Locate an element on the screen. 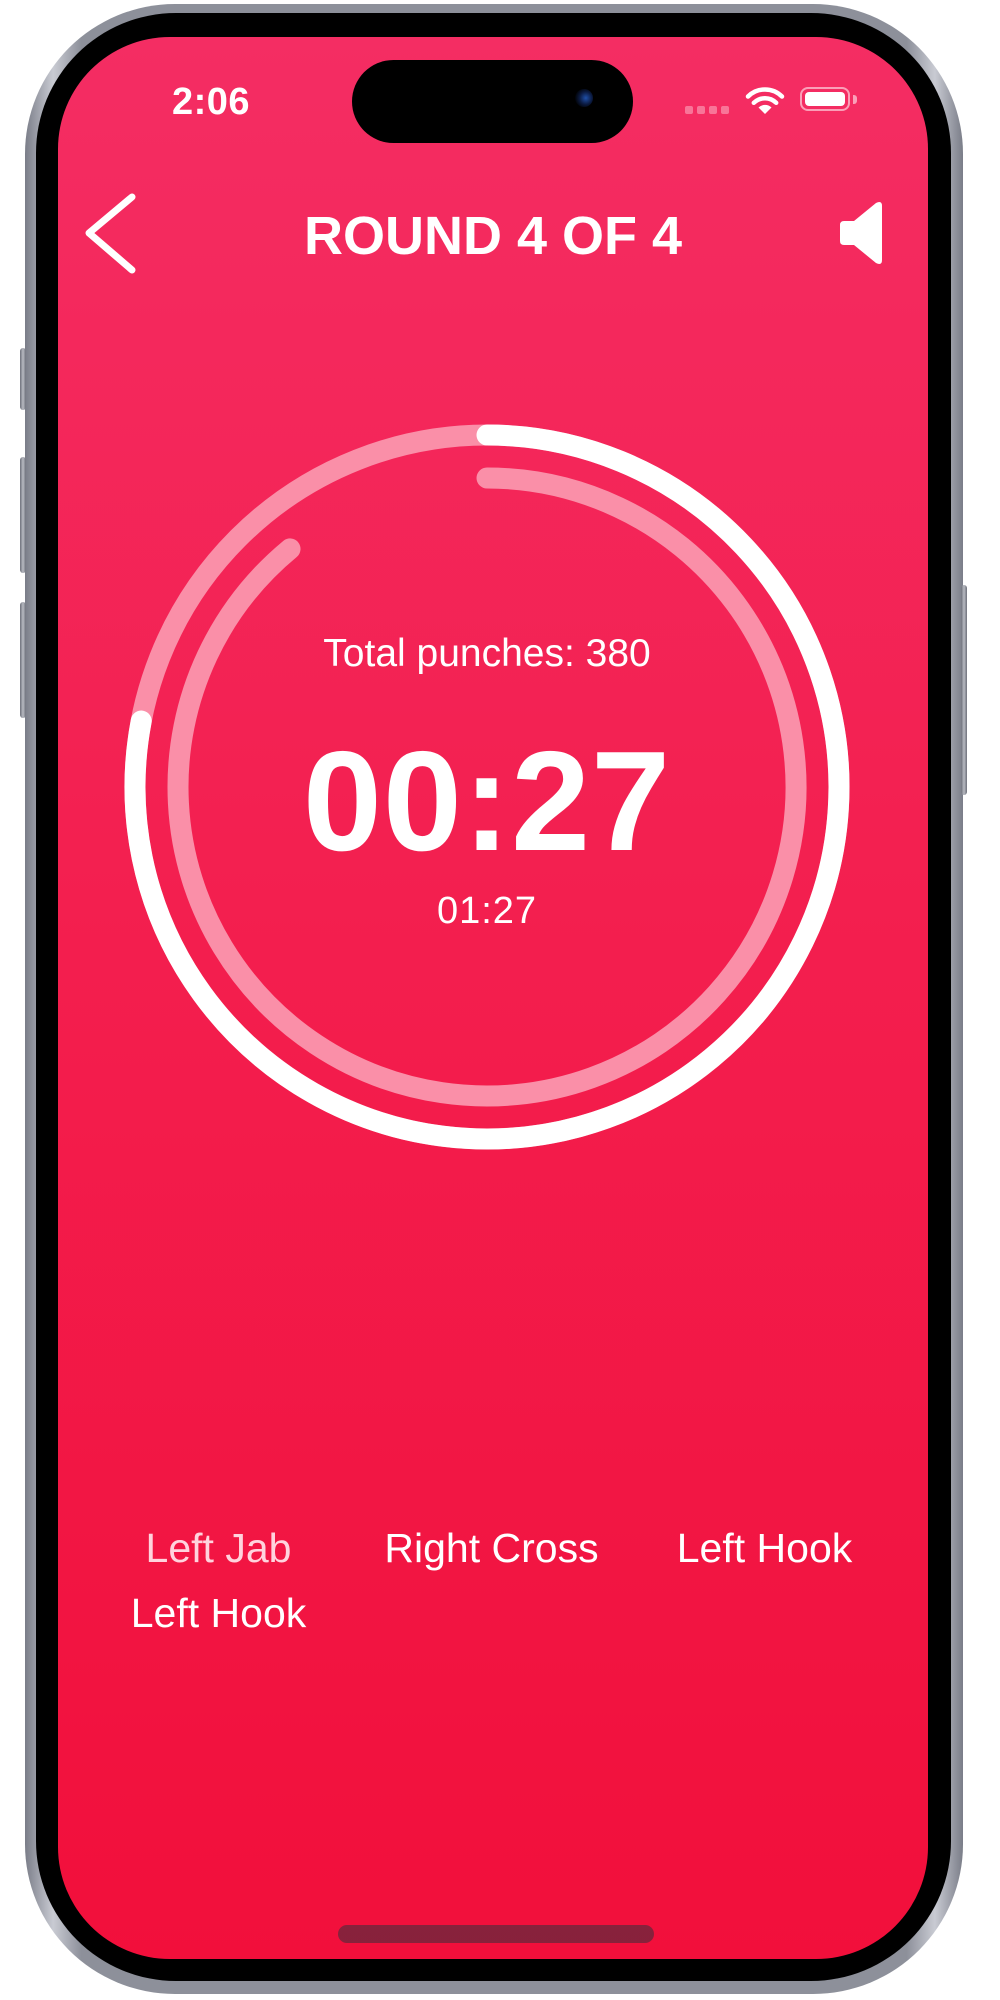 The width and height of the screenshot is (1000, 2000). volume-up-button is located at coordinates (23, 515).